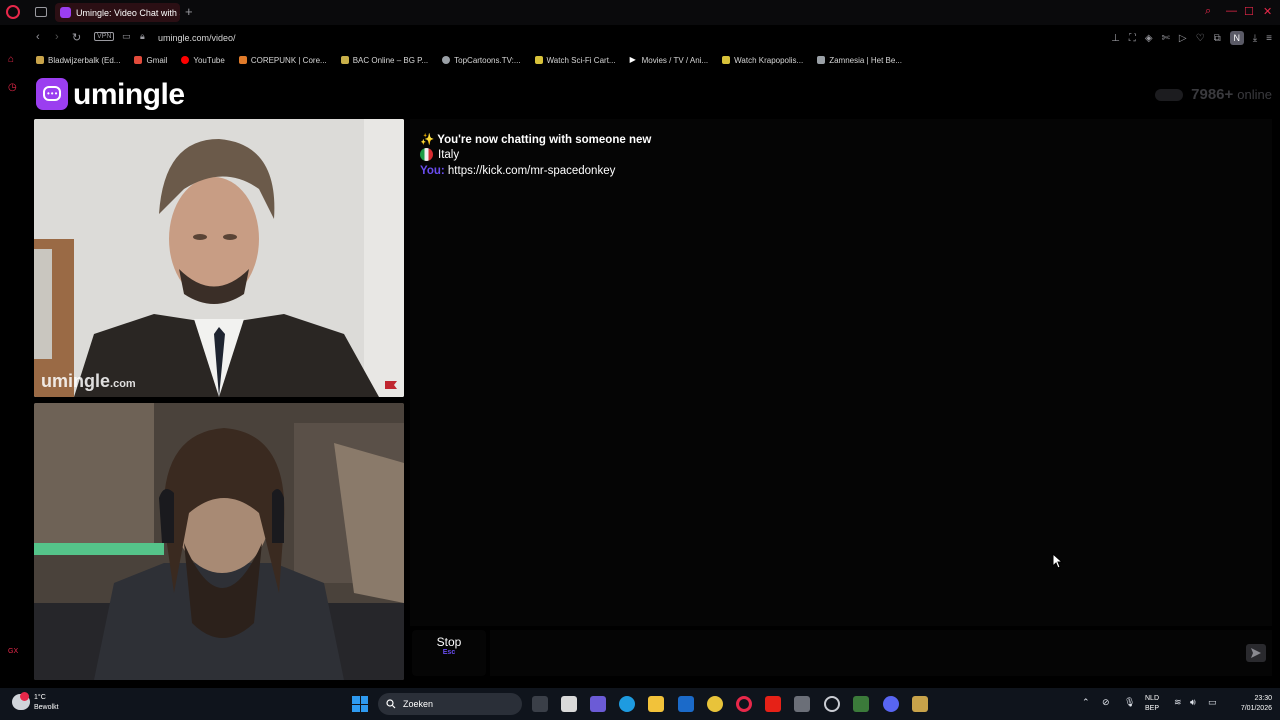 This screenshot has width=1280, height=720. Describe the element at coordinates (40, 697) in the screenshot. I see `weather-temperature: 1°C` at that location.